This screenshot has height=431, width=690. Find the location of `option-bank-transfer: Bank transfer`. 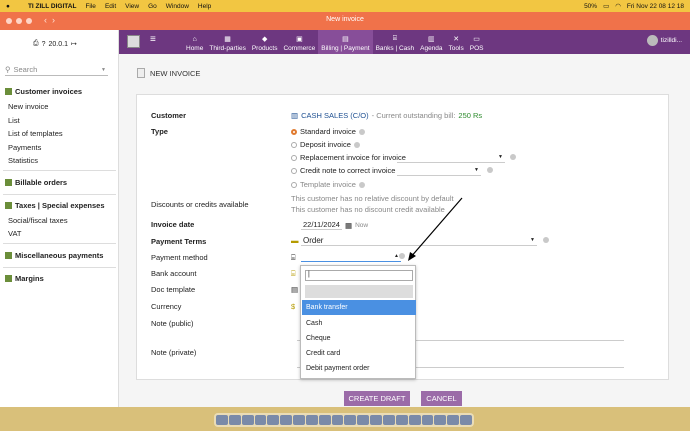

option-bank-transfer: Bank transfer is located at coordinates (359, 307).